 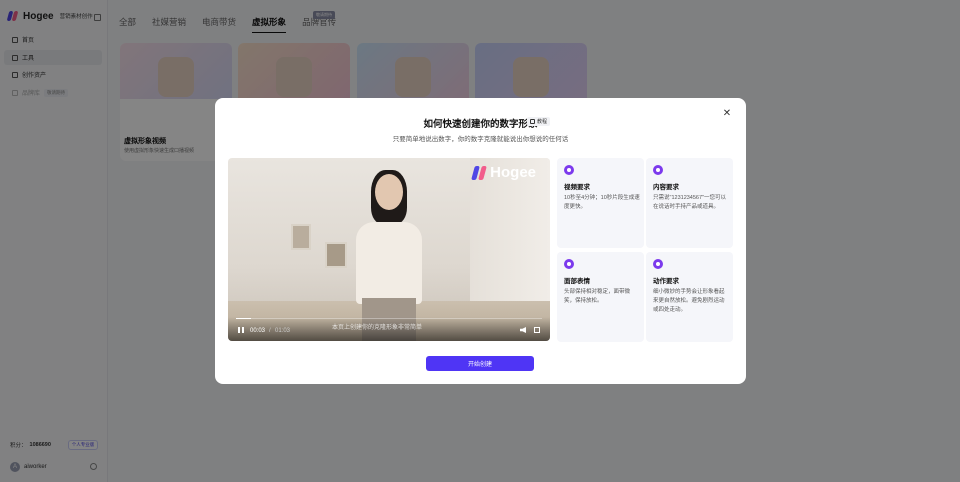 What do you see at coordinates (569, 264) in the screenshot?
I see `face-icon` at bounding box center [569, 264].